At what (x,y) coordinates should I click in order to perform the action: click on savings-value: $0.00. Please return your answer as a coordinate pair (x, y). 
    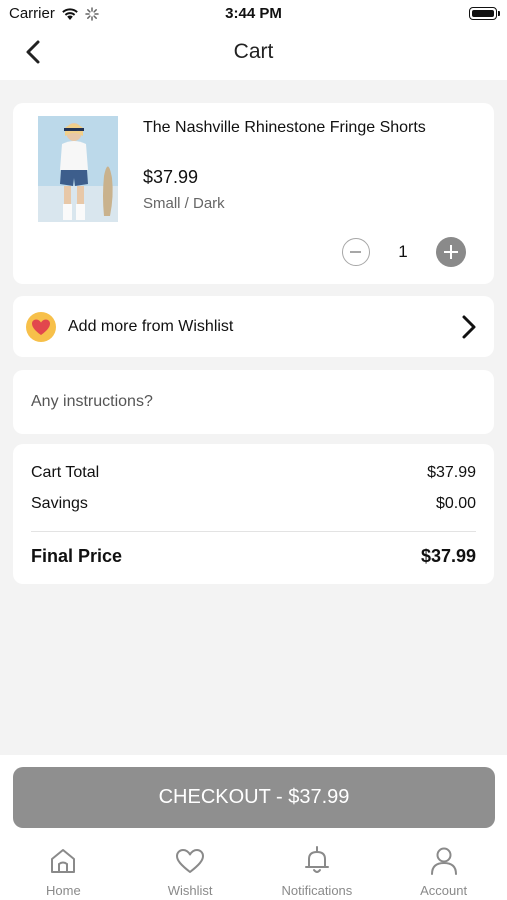
    Looking at the image, I should click on (455, 503).